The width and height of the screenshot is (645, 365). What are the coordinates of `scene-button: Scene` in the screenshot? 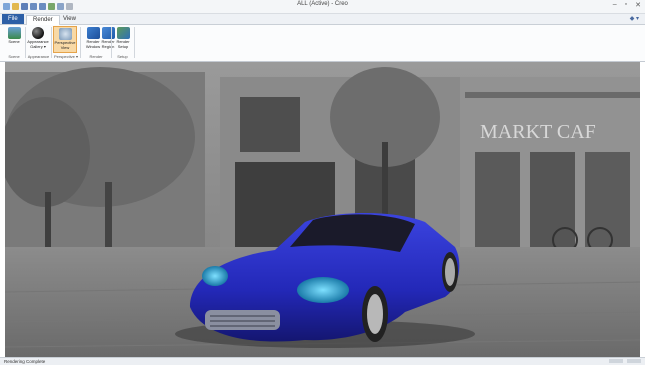 It's located at (14, 39).